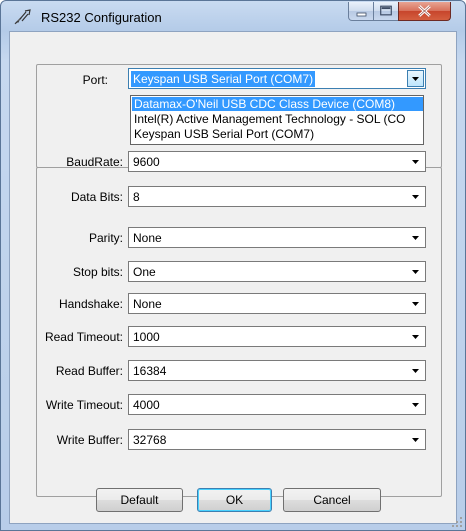 This screenshot has height=531, width=466. I want to click on title-bar: RS232 Configuration, so click(233, 16).